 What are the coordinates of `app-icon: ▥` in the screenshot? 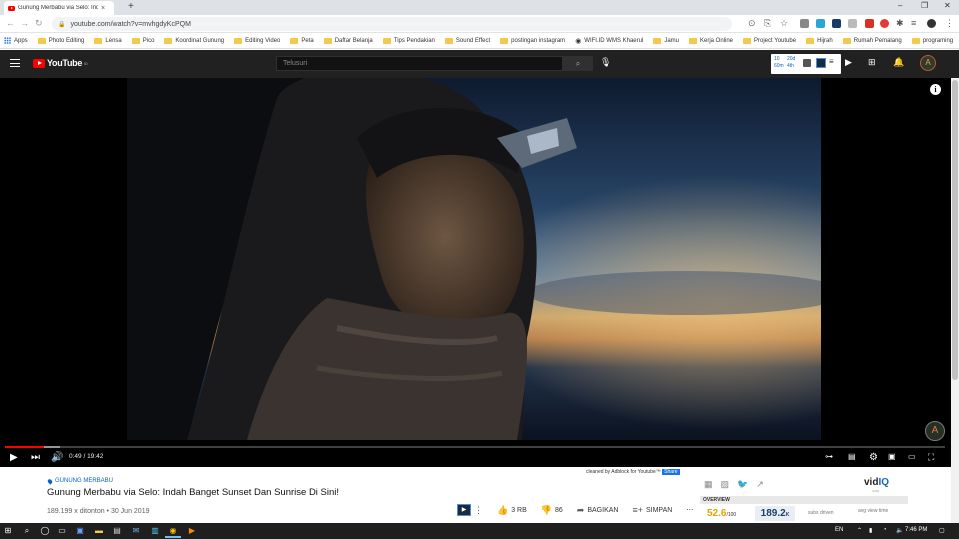 It's located at (155, 531).